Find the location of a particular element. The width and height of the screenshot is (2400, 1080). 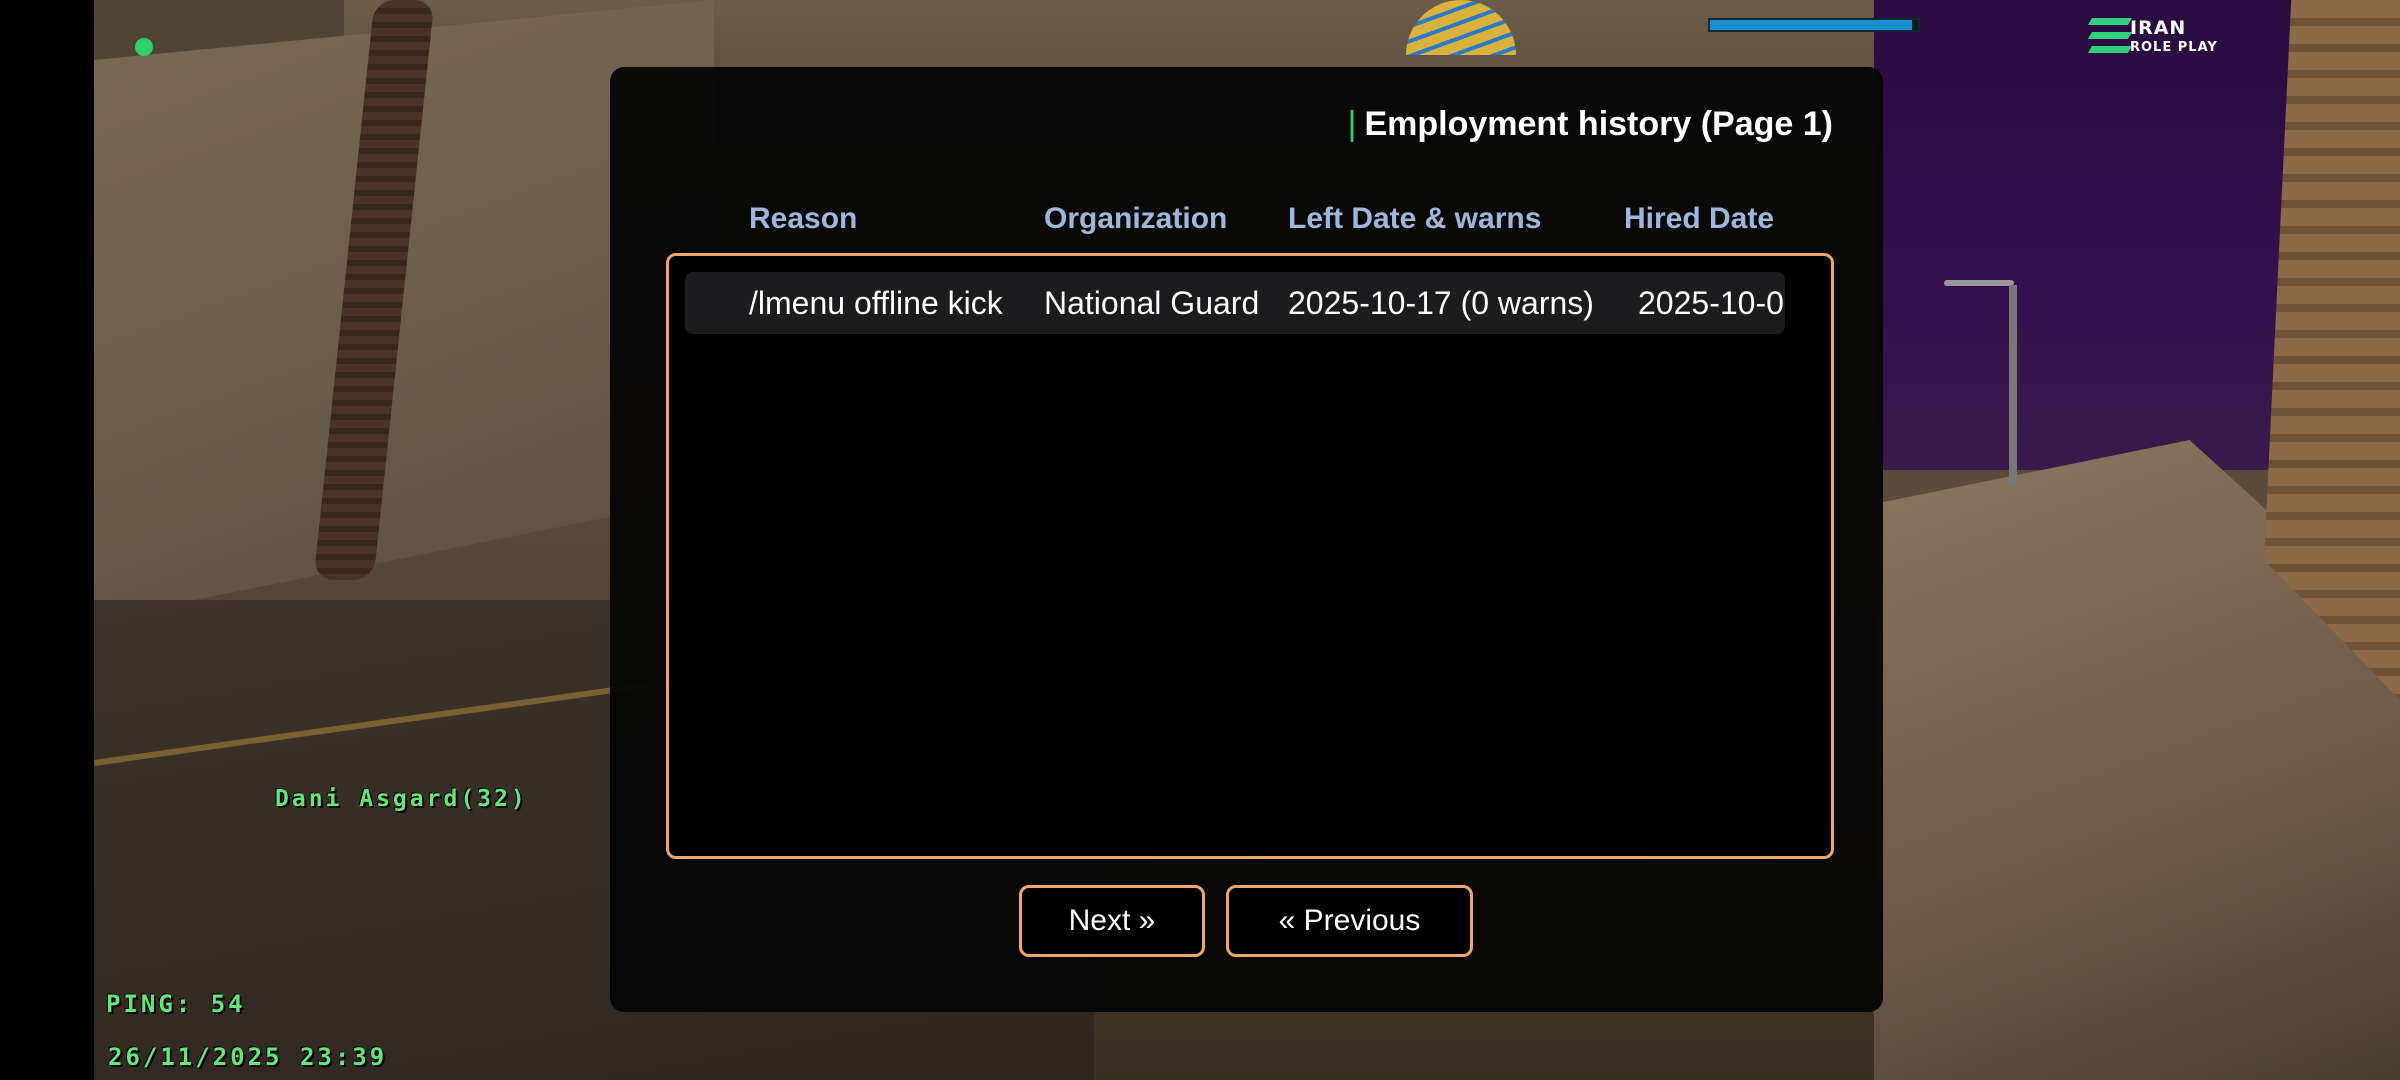

logo-stripes-icon is located at coordinates (2110, 37).